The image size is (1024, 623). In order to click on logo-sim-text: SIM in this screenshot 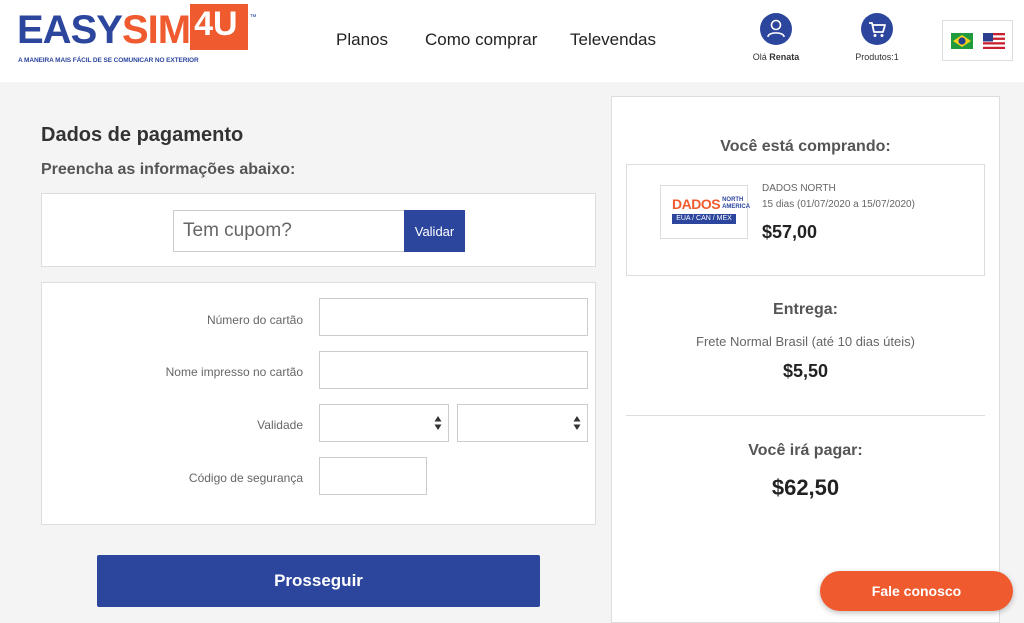, I will do `click(156, 30)`.